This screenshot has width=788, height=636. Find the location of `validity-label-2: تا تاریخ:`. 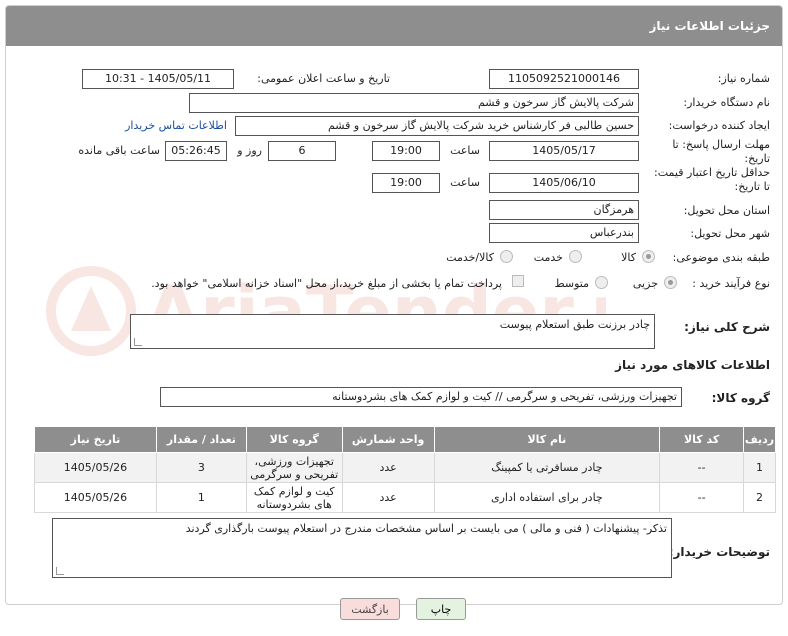

validity-label-2: تا تاریخ: is located at coordinates (752, 186).